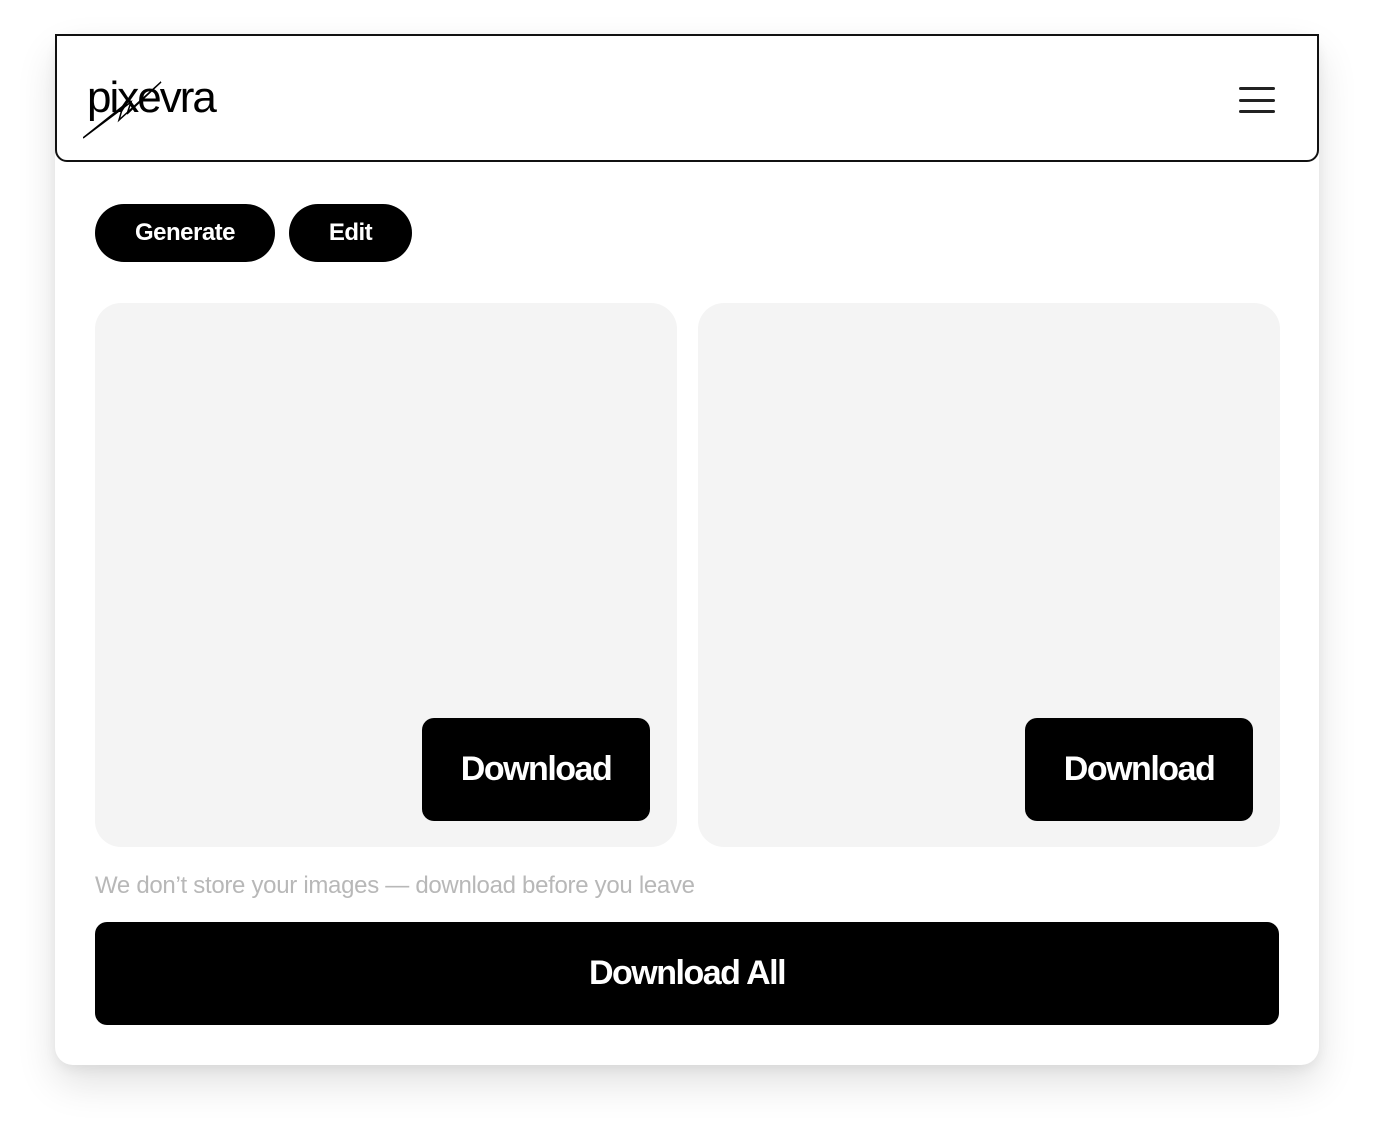 Image resolution: width=1374 pixels, height=1141 pixels. I want to click on hamburger-menu-icon, so click(1257, 100).